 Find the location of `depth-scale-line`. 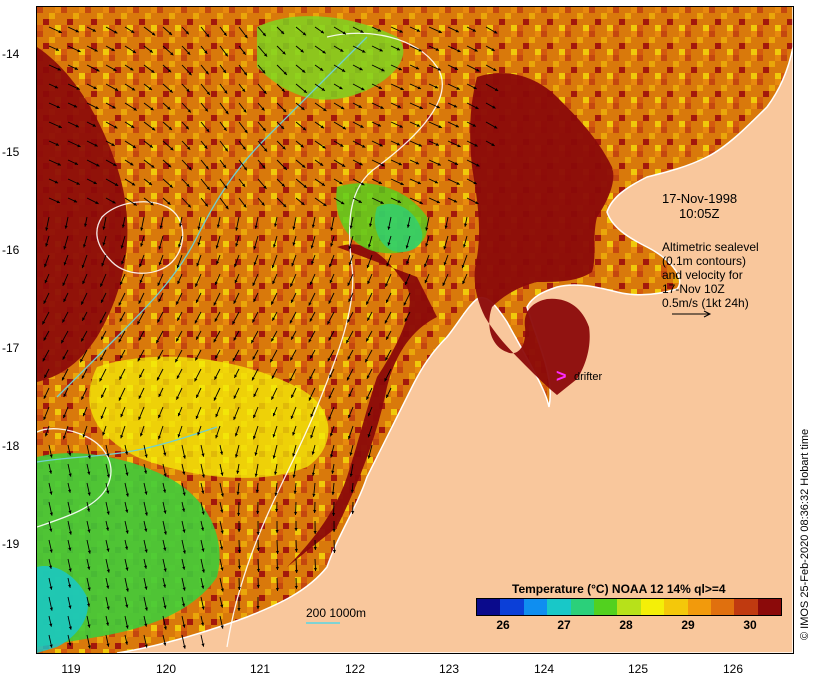

depth-scale-line is located at coordinates (323, 623).